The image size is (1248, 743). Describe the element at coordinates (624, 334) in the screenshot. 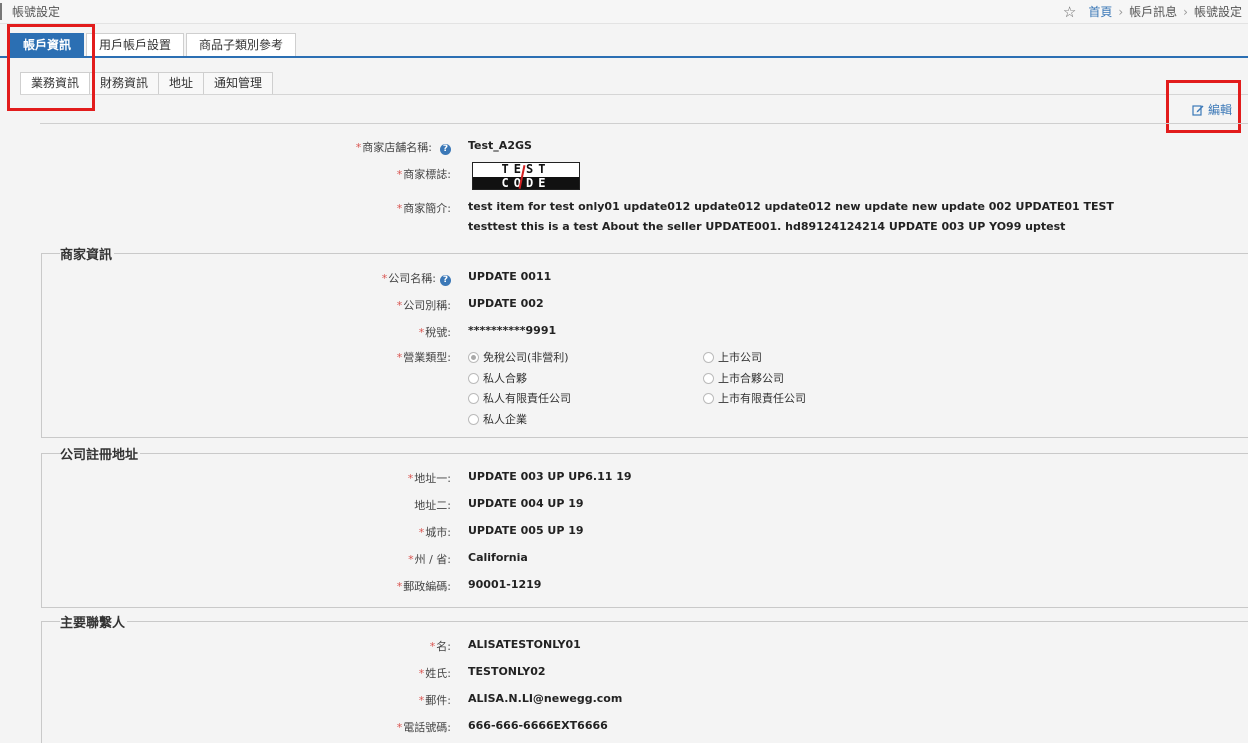

I see `row-tax-id: *稅號: **********9991` at that location.